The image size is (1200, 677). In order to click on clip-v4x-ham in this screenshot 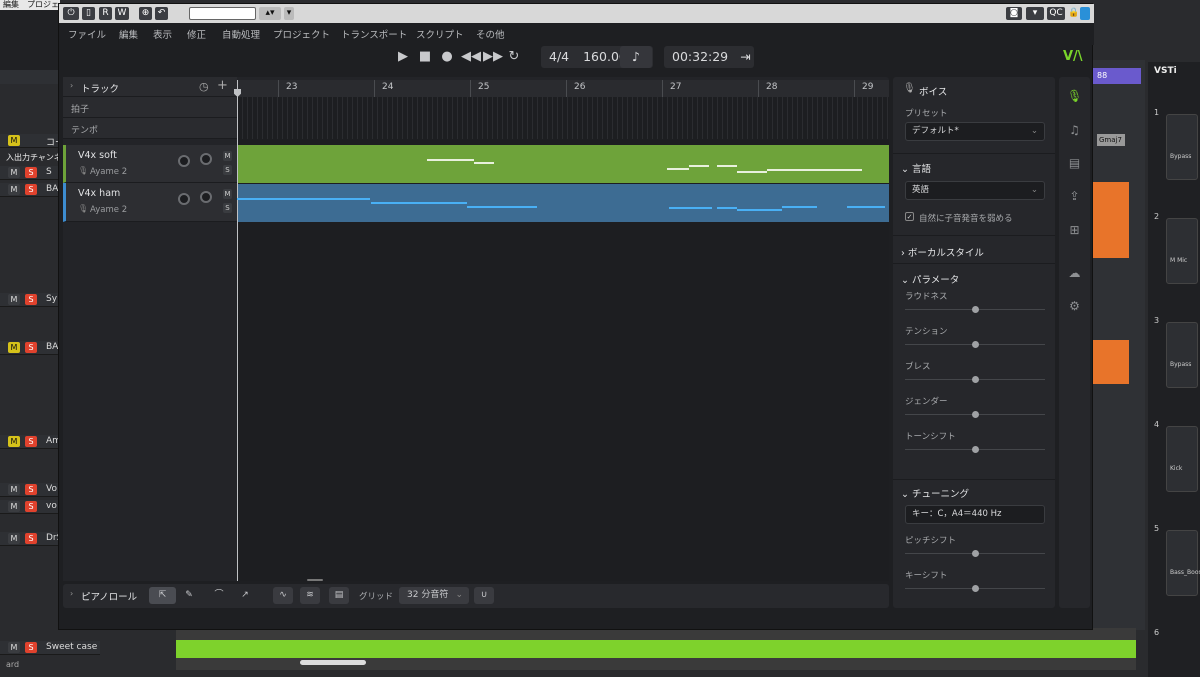, I will do `click(563, 203)`.